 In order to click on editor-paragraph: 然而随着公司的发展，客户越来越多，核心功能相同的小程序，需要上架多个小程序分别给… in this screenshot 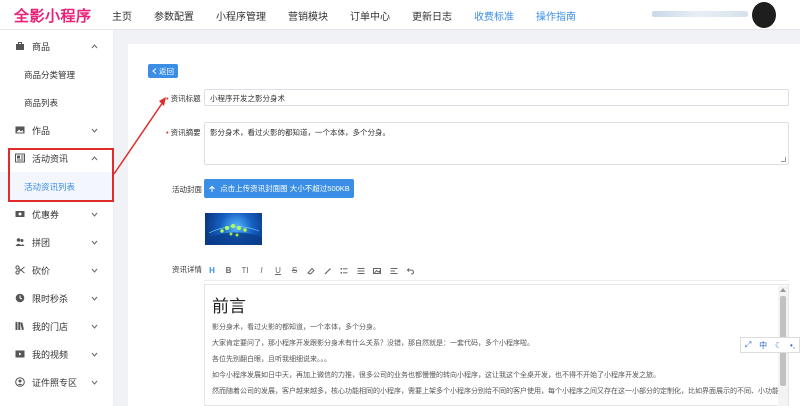, I will do `click(500, 391)`.